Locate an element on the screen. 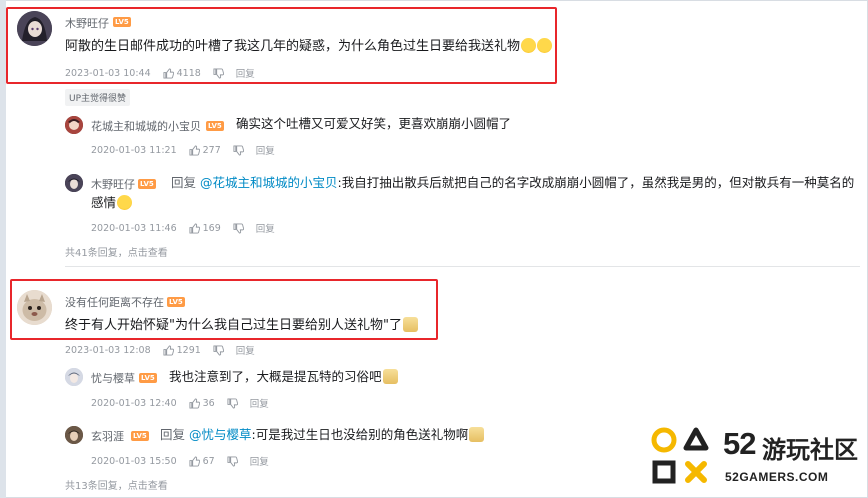  watermark-logo: 52 游玩社区 52GAMERS.COM is located at coordinates (756, 458).